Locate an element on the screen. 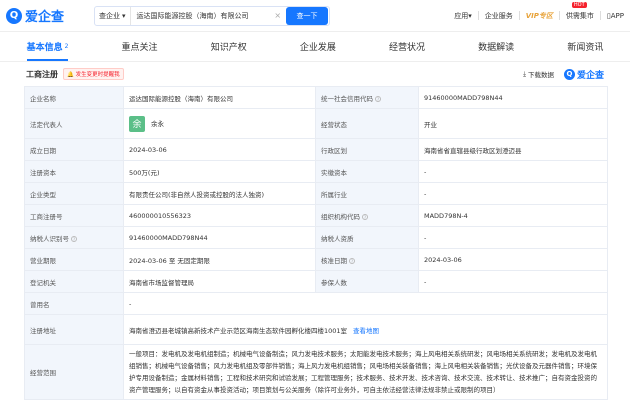  table-row: 企业类型 有限责任公司(非自然人投资或控股的法人独资) 所属行业 - is located at coordinates (316, 193).